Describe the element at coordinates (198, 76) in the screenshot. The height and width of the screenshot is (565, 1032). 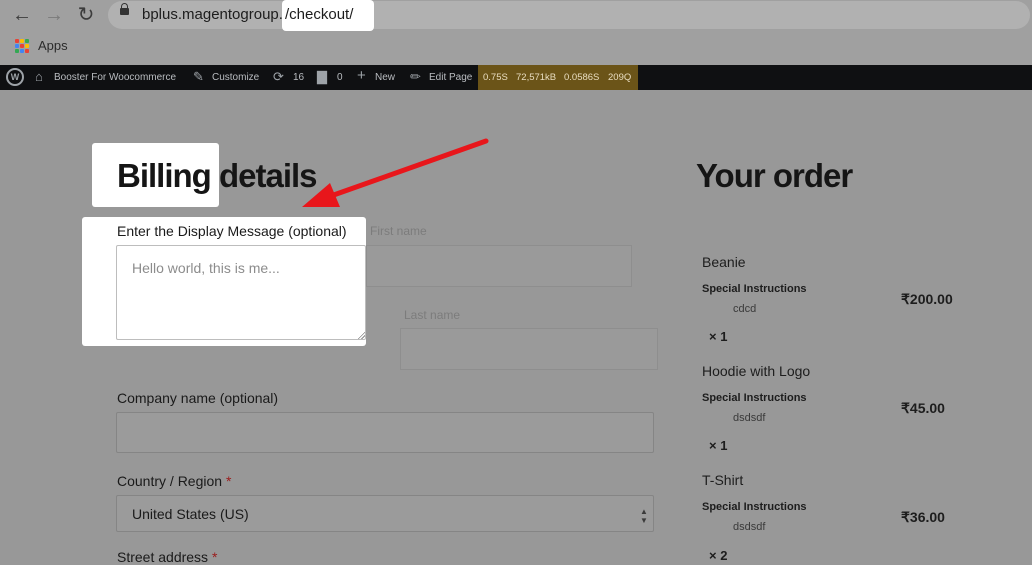
I see `brush-icon: ✎` at that location.